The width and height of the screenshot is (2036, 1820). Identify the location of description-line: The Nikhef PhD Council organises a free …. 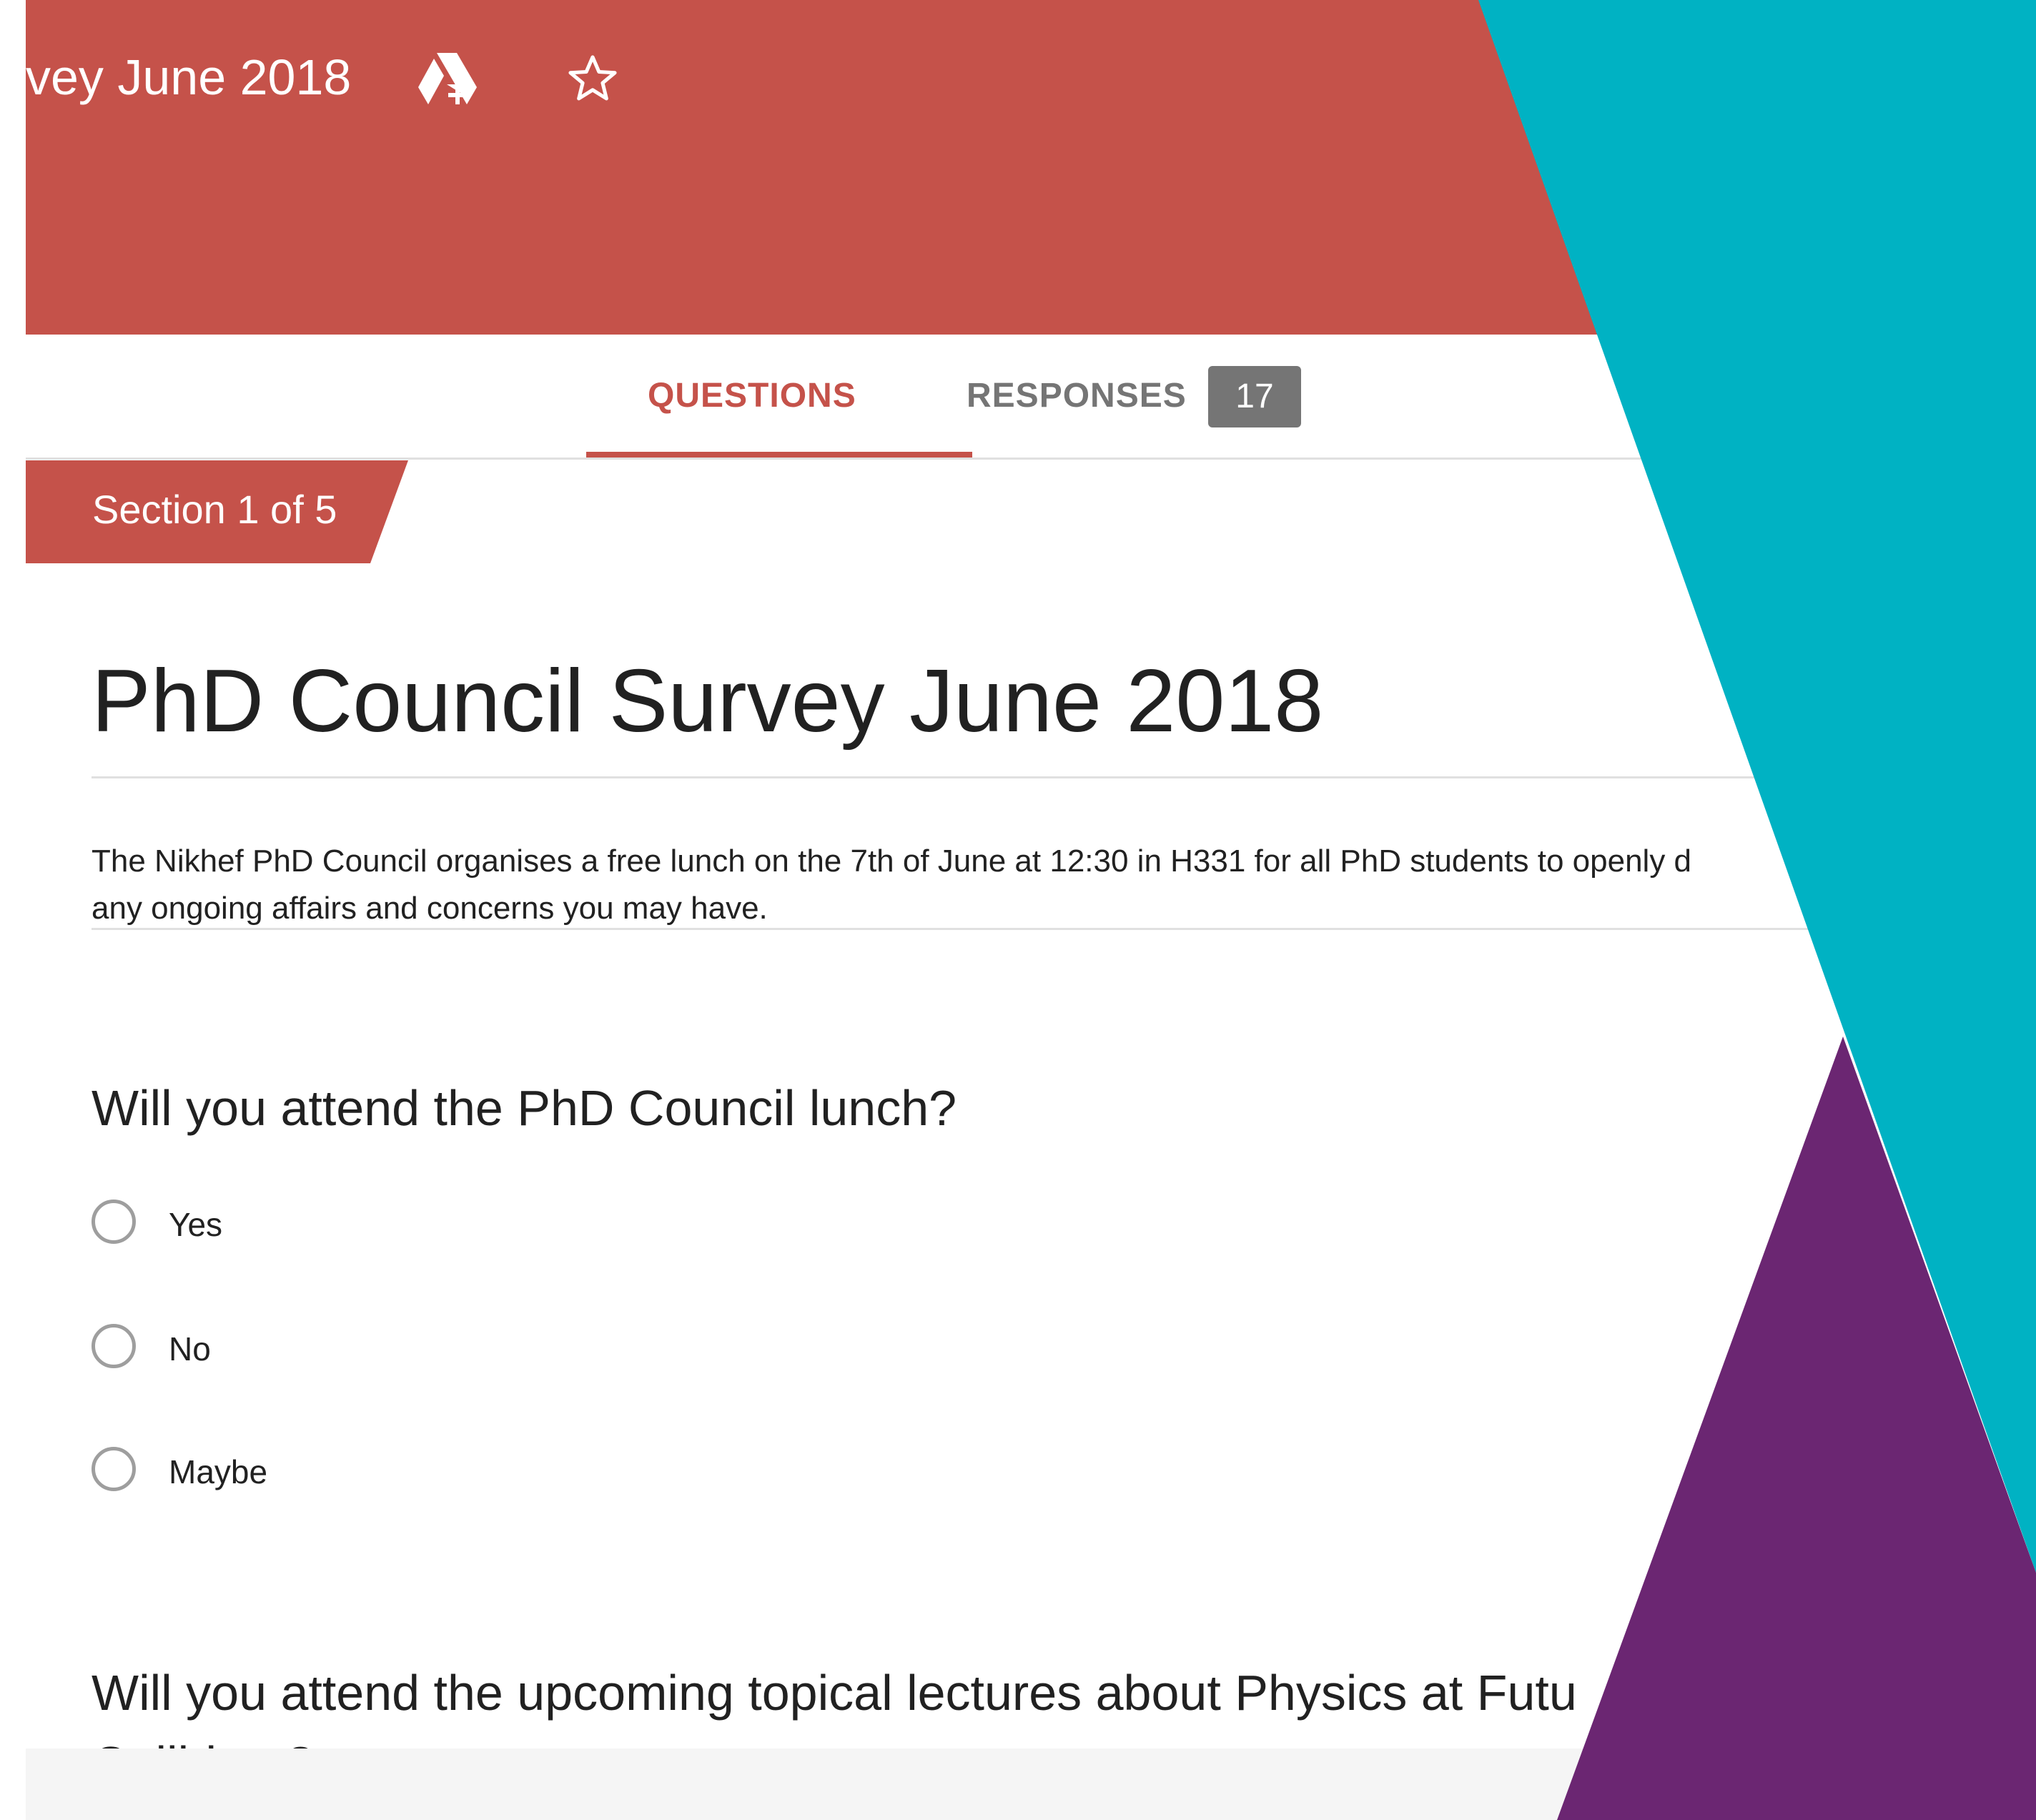
(892, 861).